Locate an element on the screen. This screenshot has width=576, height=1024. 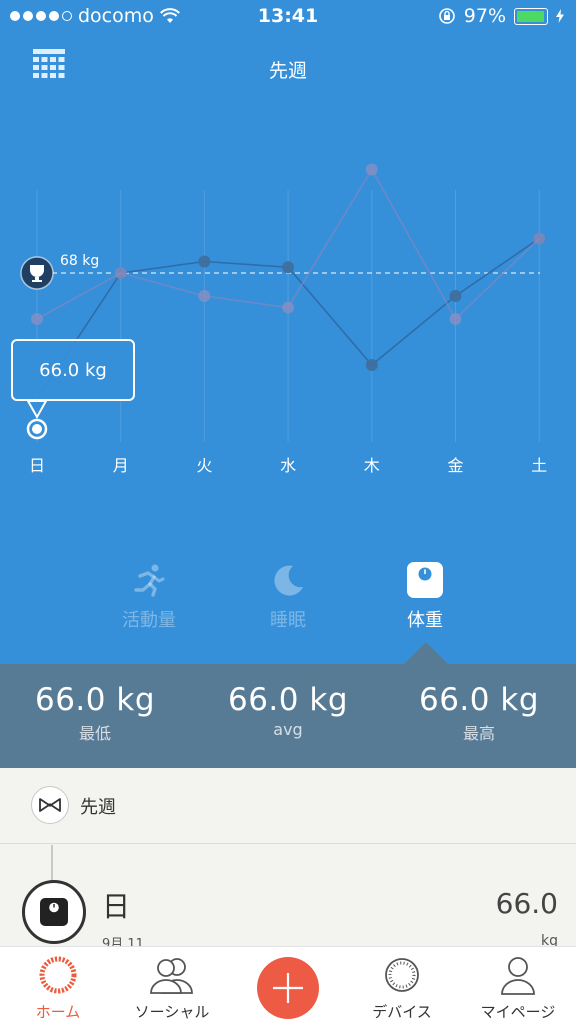
week-section-header: 先週 is located at coordinates (288, 806).